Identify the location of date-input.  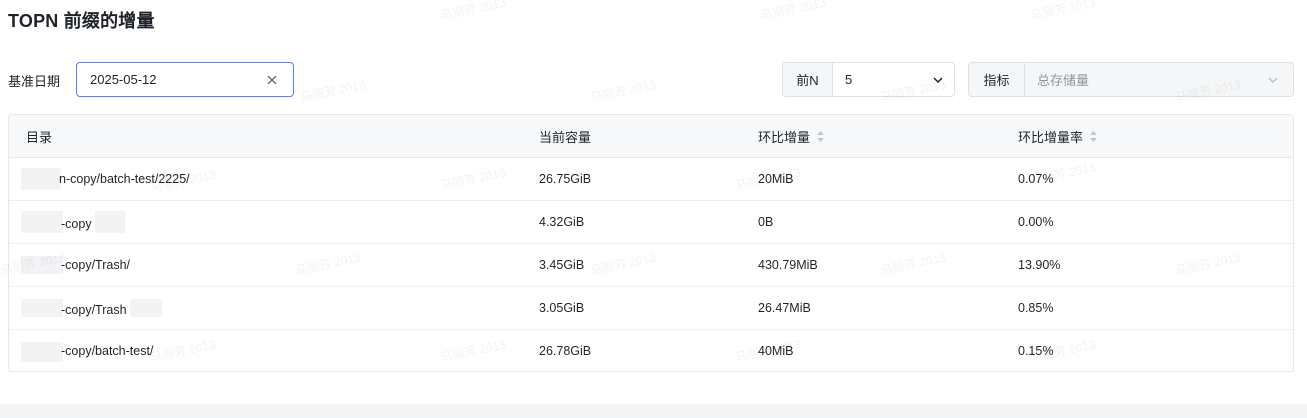
(170, 79).